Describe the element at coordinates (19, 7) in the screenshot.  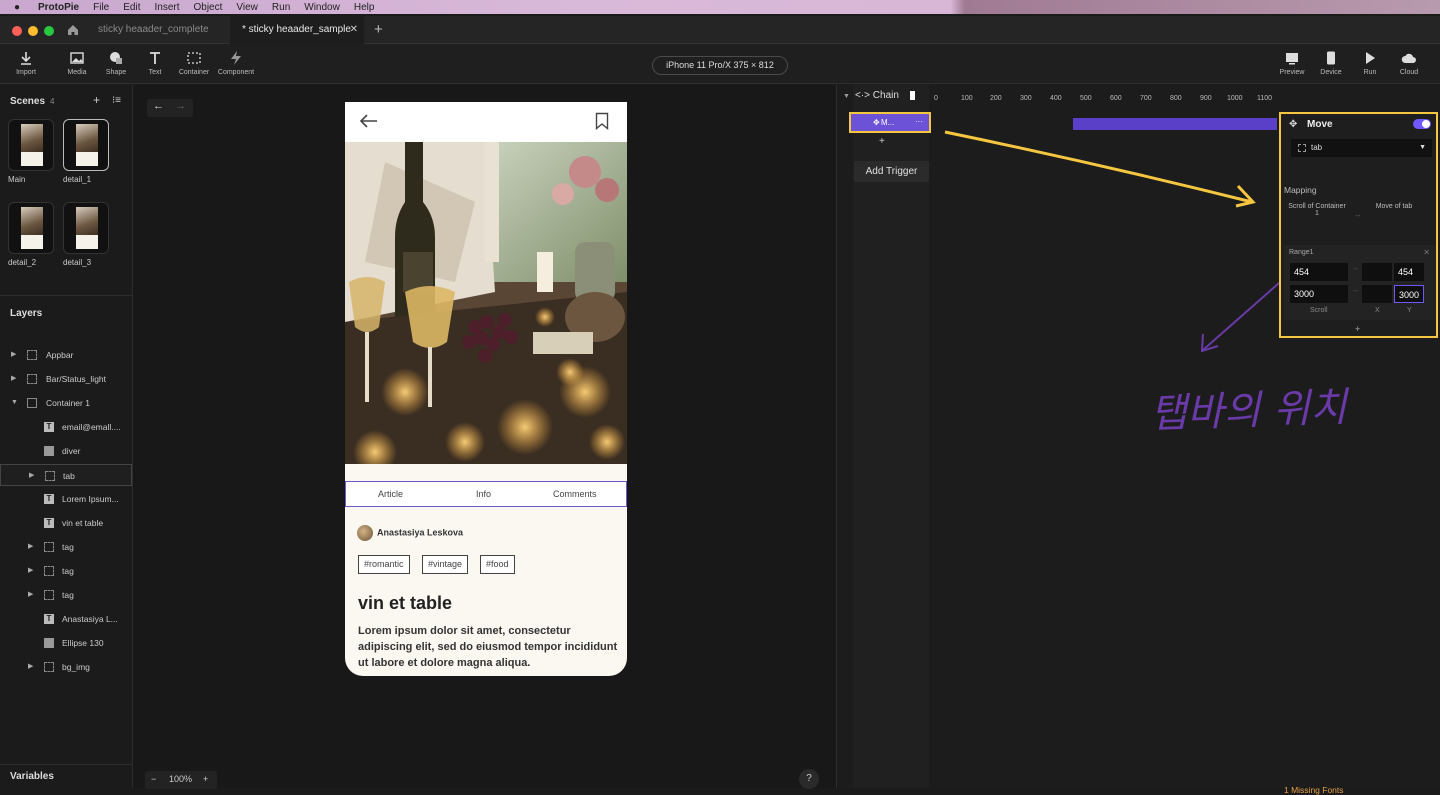
I see `apple-icon: ●` at that location.